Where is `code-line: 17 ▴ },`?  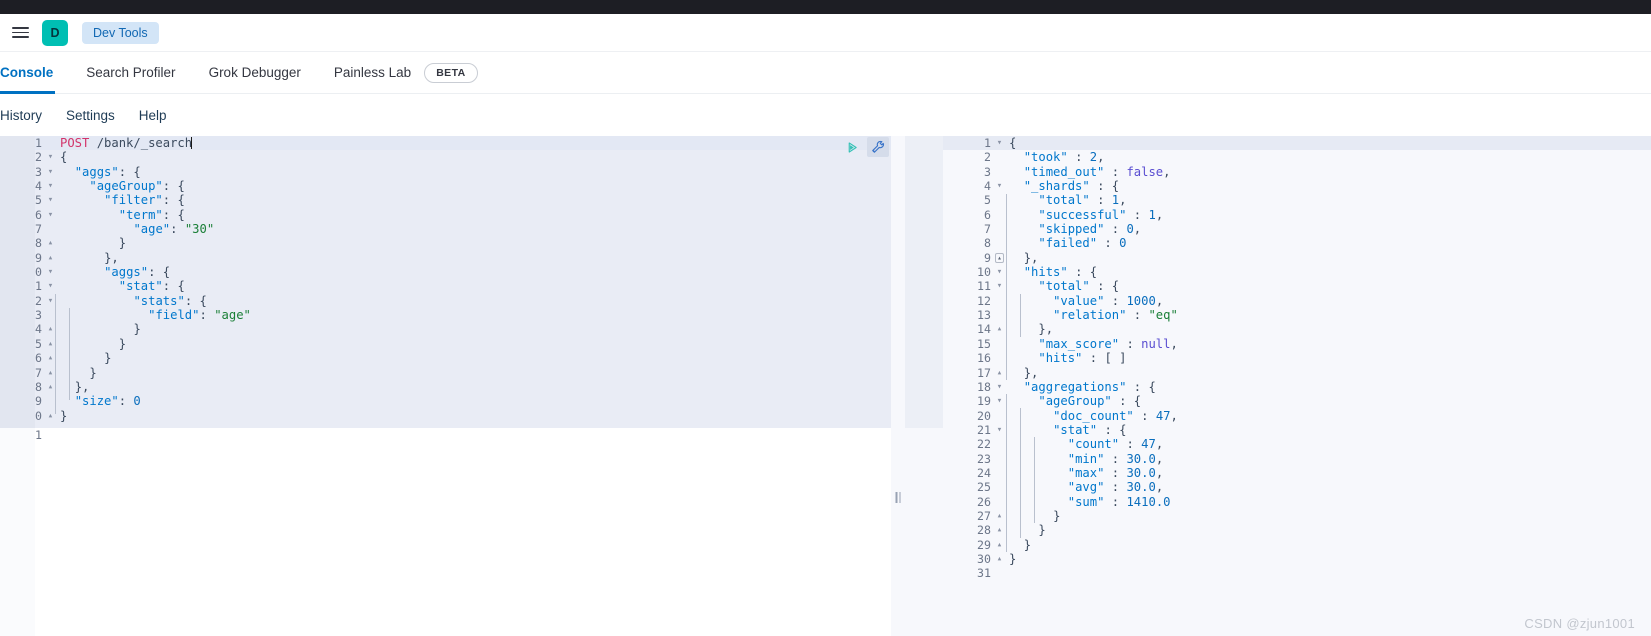
code-line: 17 ▴ }, is located at coordinates (1297, 373).